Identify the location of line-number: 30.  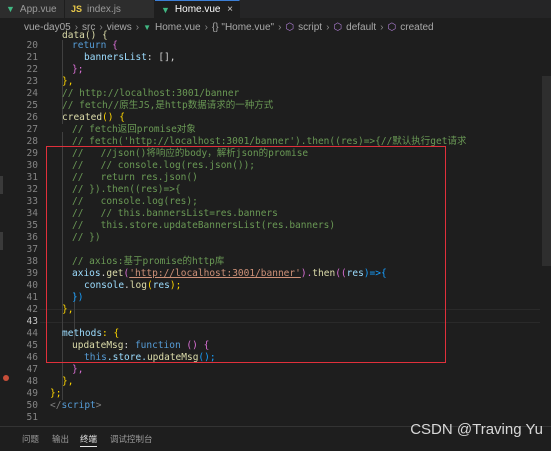
(32, 165).